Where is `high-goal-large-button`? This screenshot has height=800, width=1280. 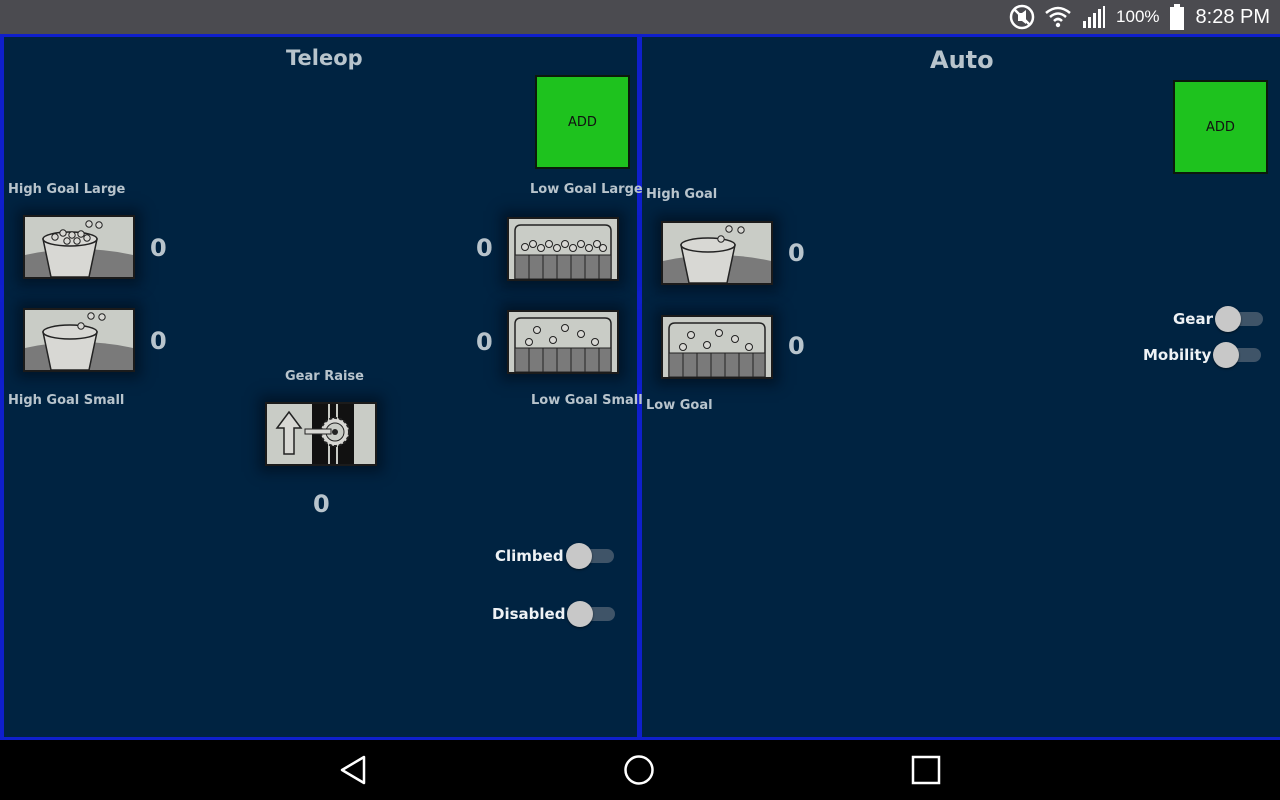 high-goal-large-button is located at coordinates (79, 247).